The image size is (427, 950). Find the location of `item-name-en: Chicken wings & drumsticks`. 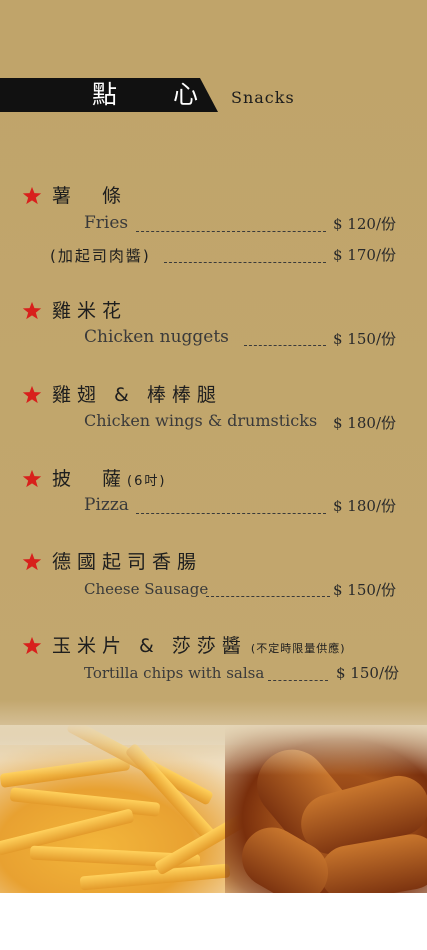

item-name-en: Chicken wings & drumsticks is located at coordinates (201, 420).